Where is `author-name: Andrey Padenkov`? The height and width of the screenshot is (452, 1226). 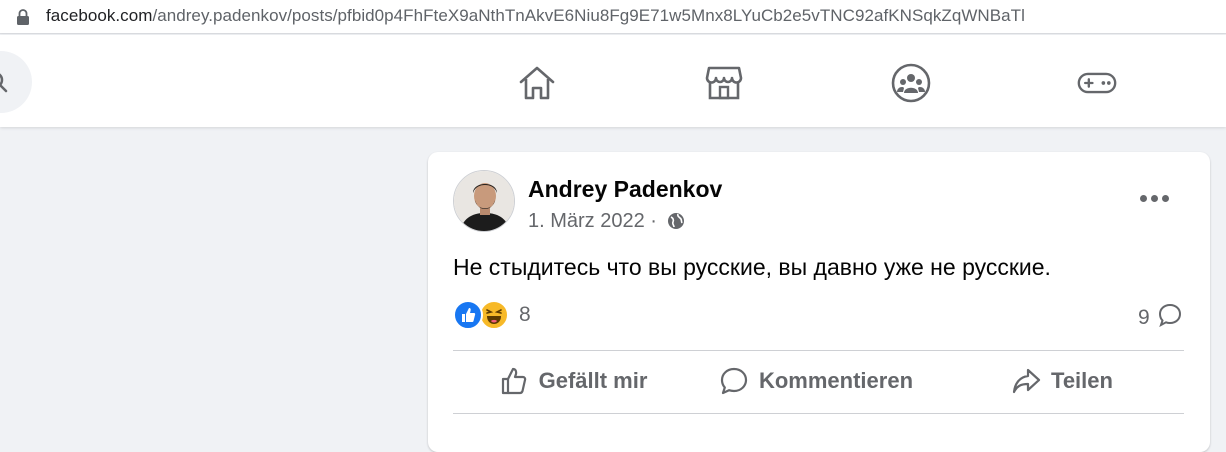 author-name: Andrey Padenkov is located at coordinates (625, 189).